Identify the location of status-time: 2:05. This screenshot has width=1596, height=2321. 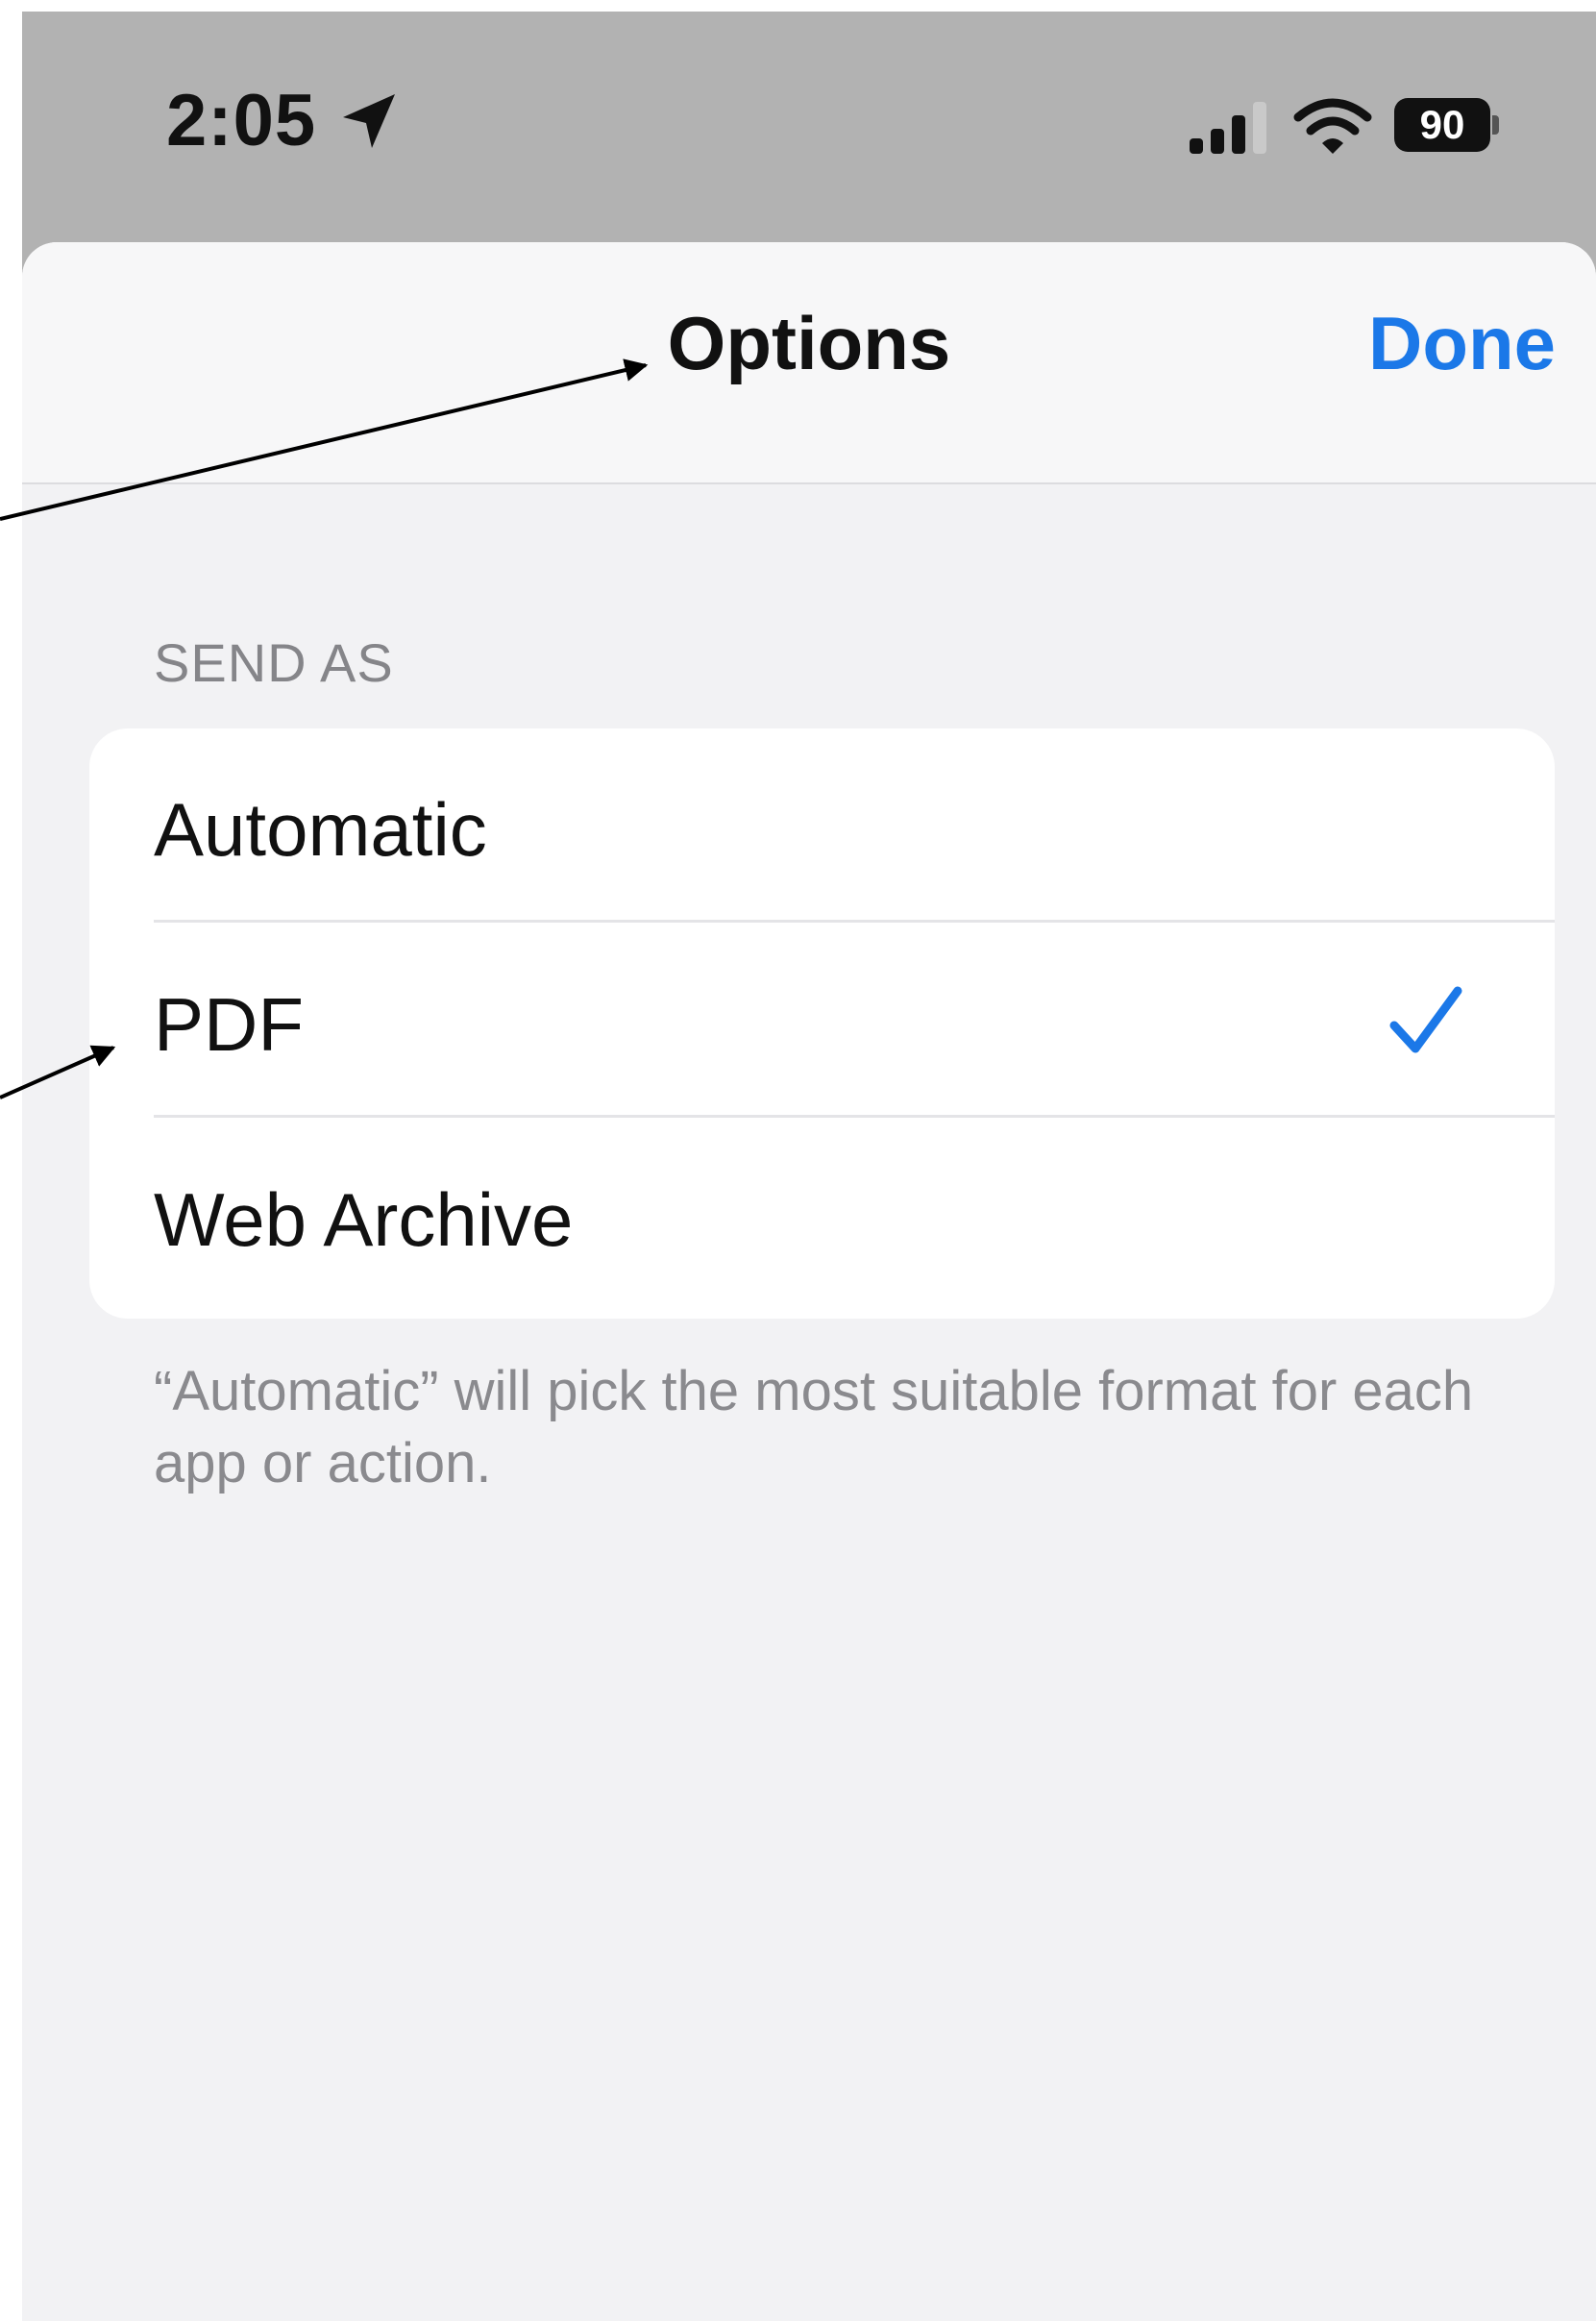
(241, 120).